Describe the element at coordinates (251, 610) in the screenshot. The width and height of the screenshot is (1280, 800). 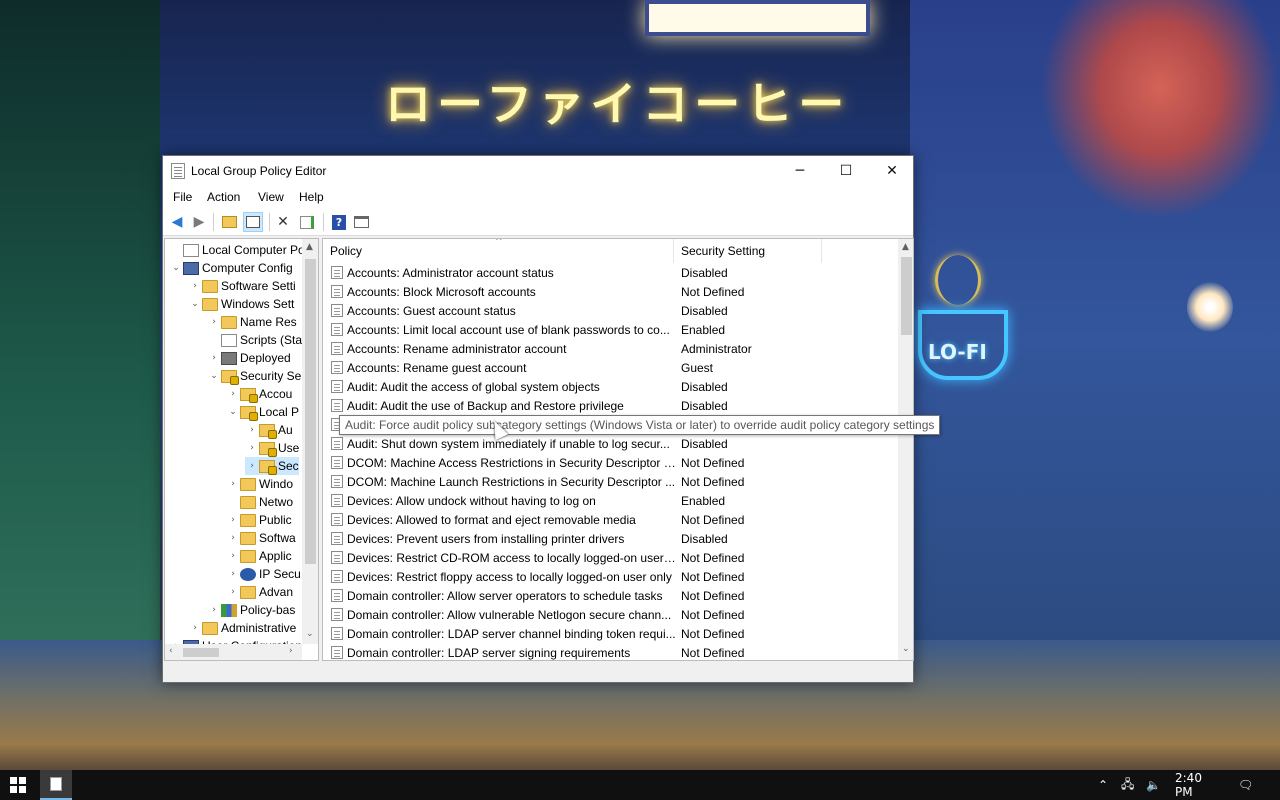
I see `tree-node: › Policy-bas` at that location.